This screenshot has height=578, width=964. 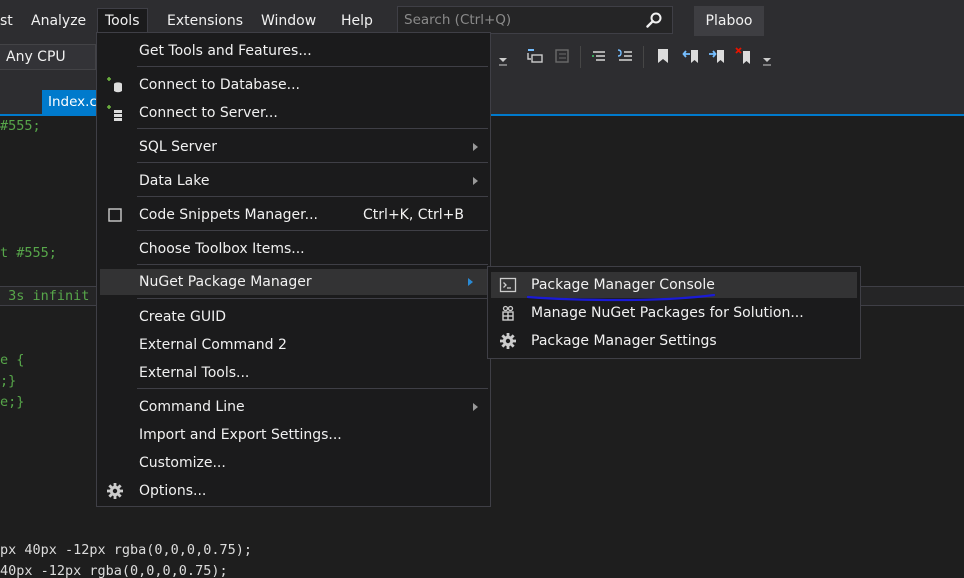 I want to click on menu-item-package-manager-settings: Package Manager Settings, so click(x=674, y=341).